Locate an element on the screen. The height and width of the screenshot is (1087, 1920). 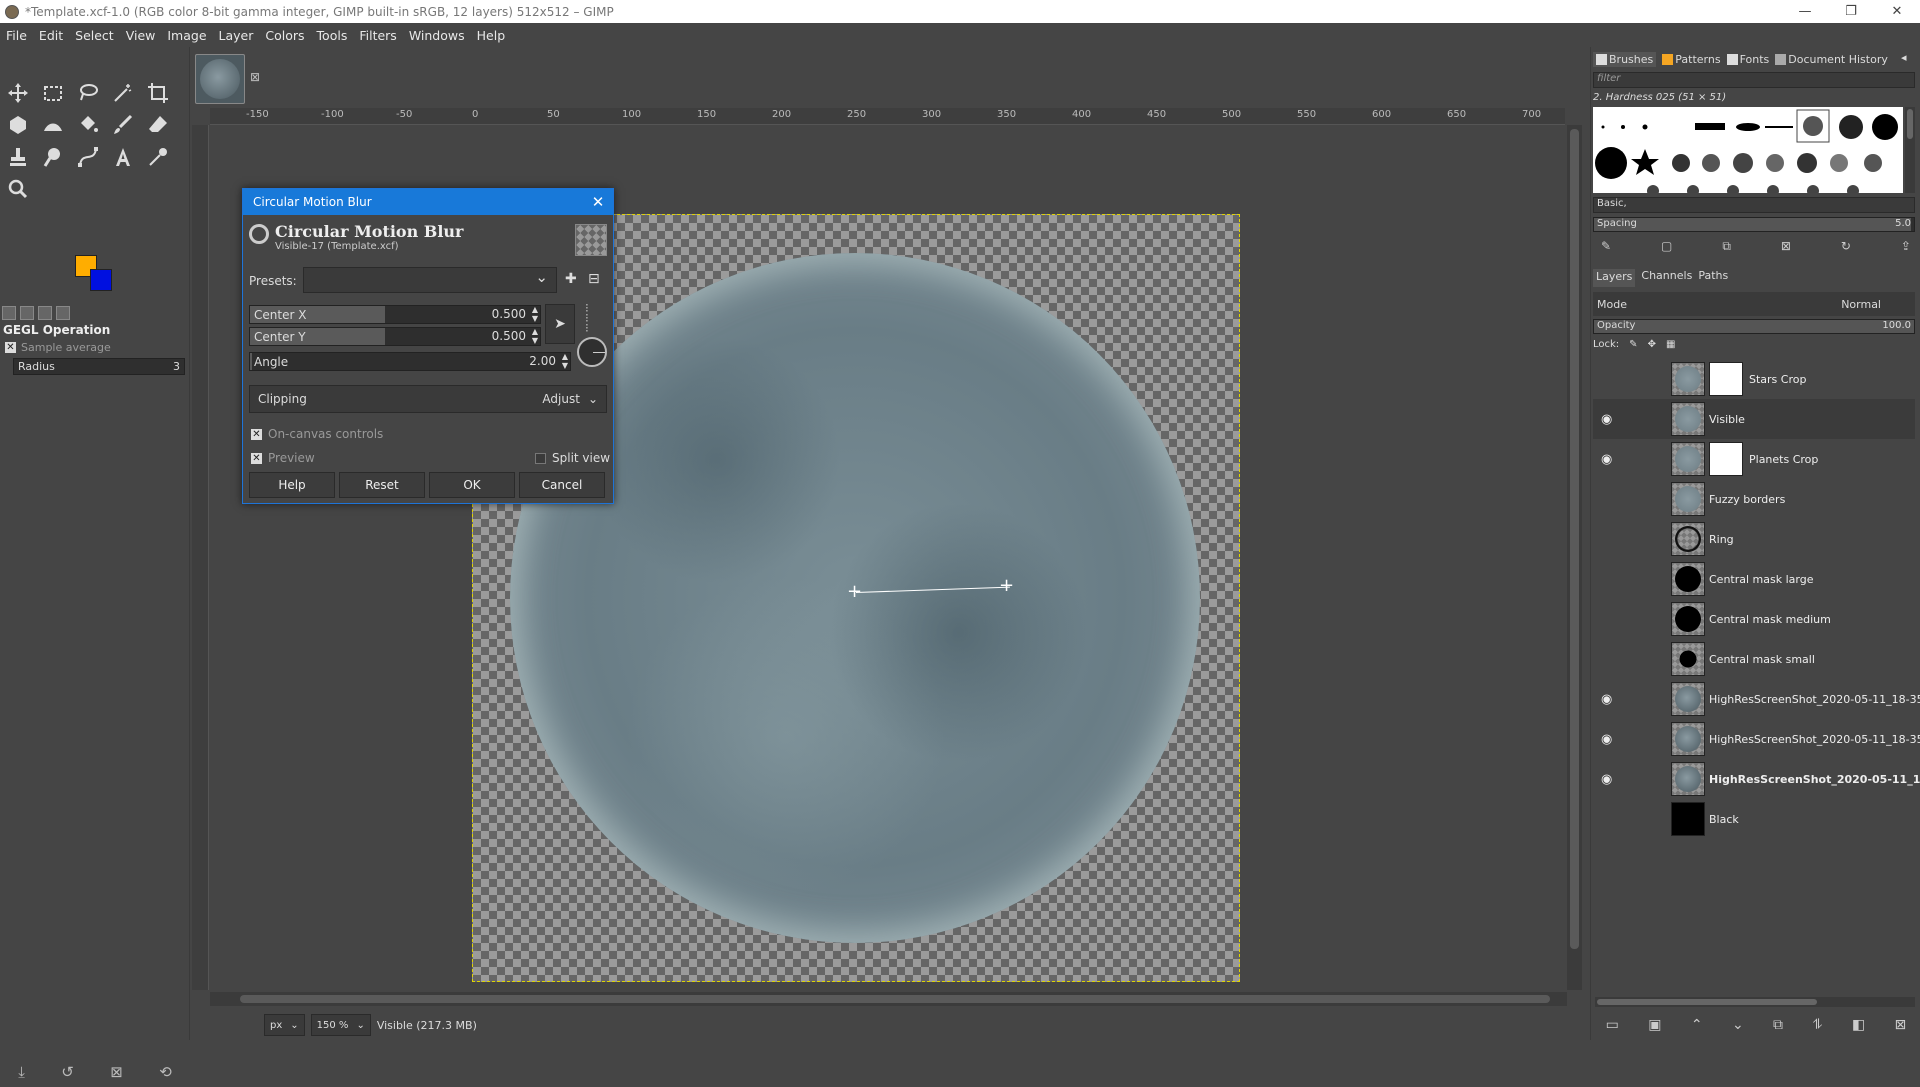
new-layer-icon: ▭ is located at coordinates (1612, 1025).